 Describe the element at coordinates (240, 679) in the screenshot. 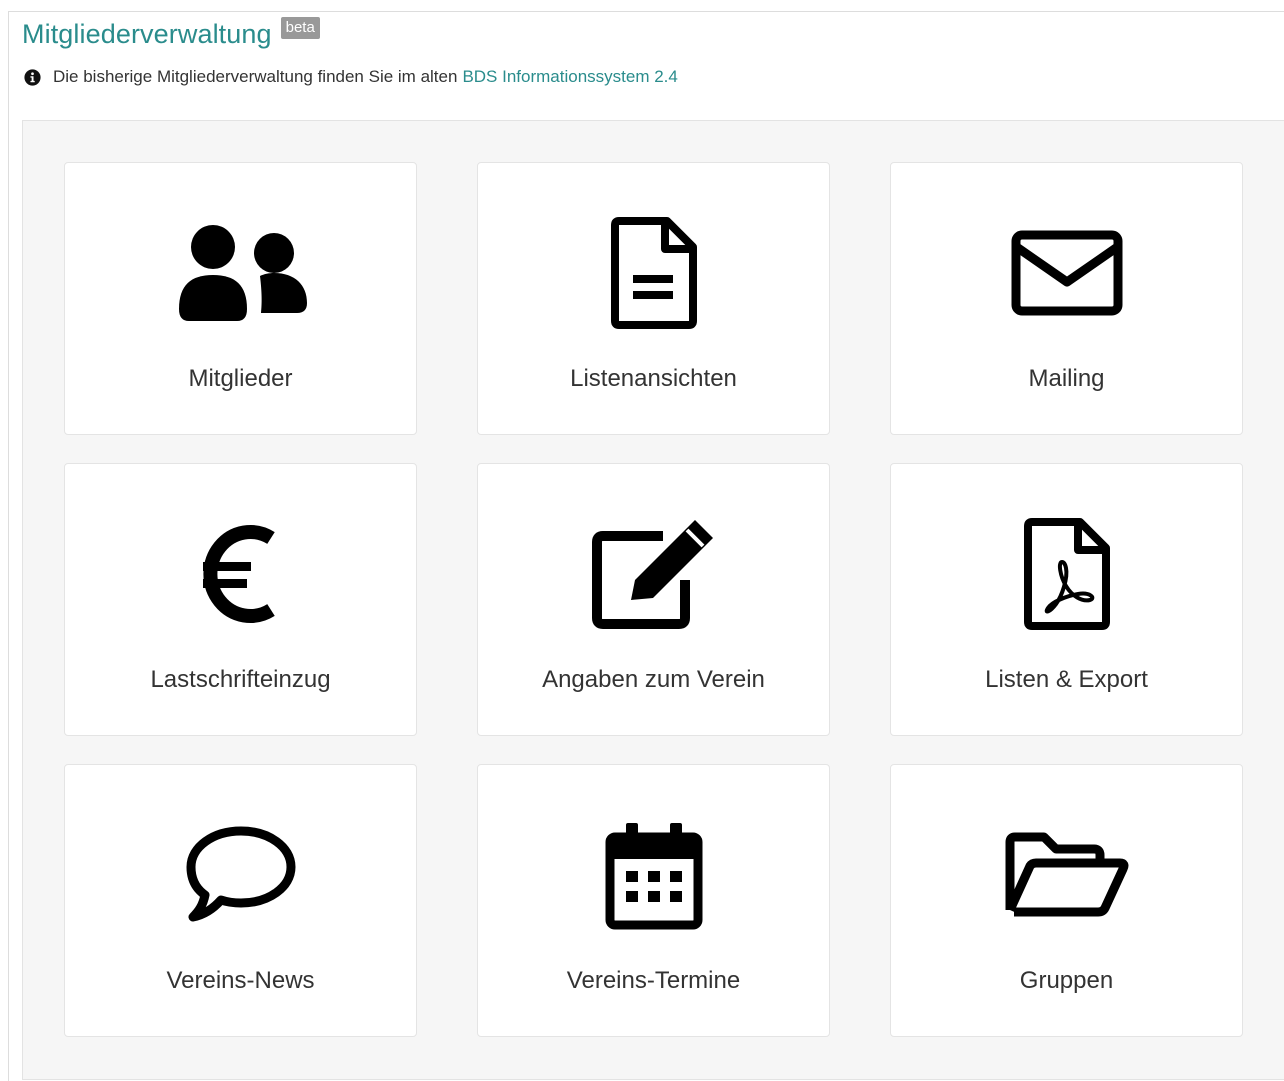

I see `tile-label: Lastschrifteinzug` at that location.